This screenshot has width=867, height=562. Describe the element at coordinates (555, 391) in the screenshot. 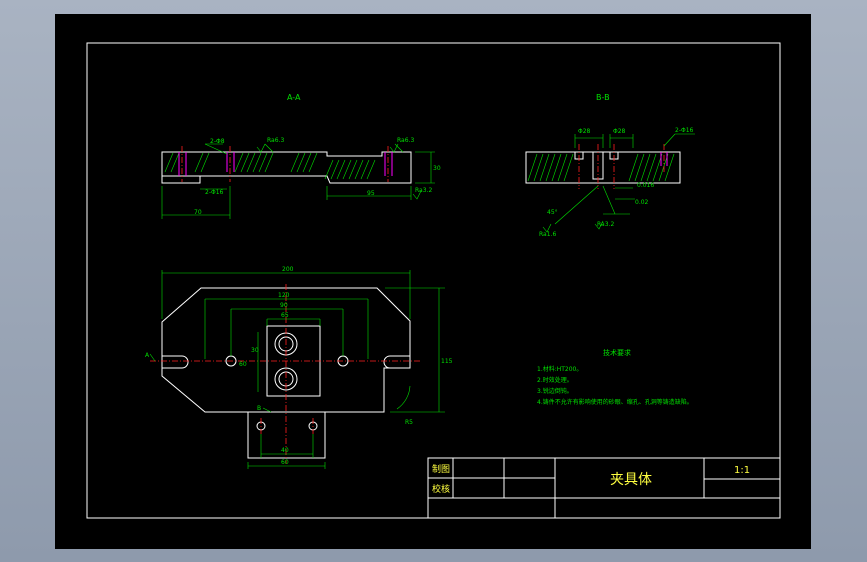

I see `tech-req-item-3: 3.锐边倒钝。` at that location.